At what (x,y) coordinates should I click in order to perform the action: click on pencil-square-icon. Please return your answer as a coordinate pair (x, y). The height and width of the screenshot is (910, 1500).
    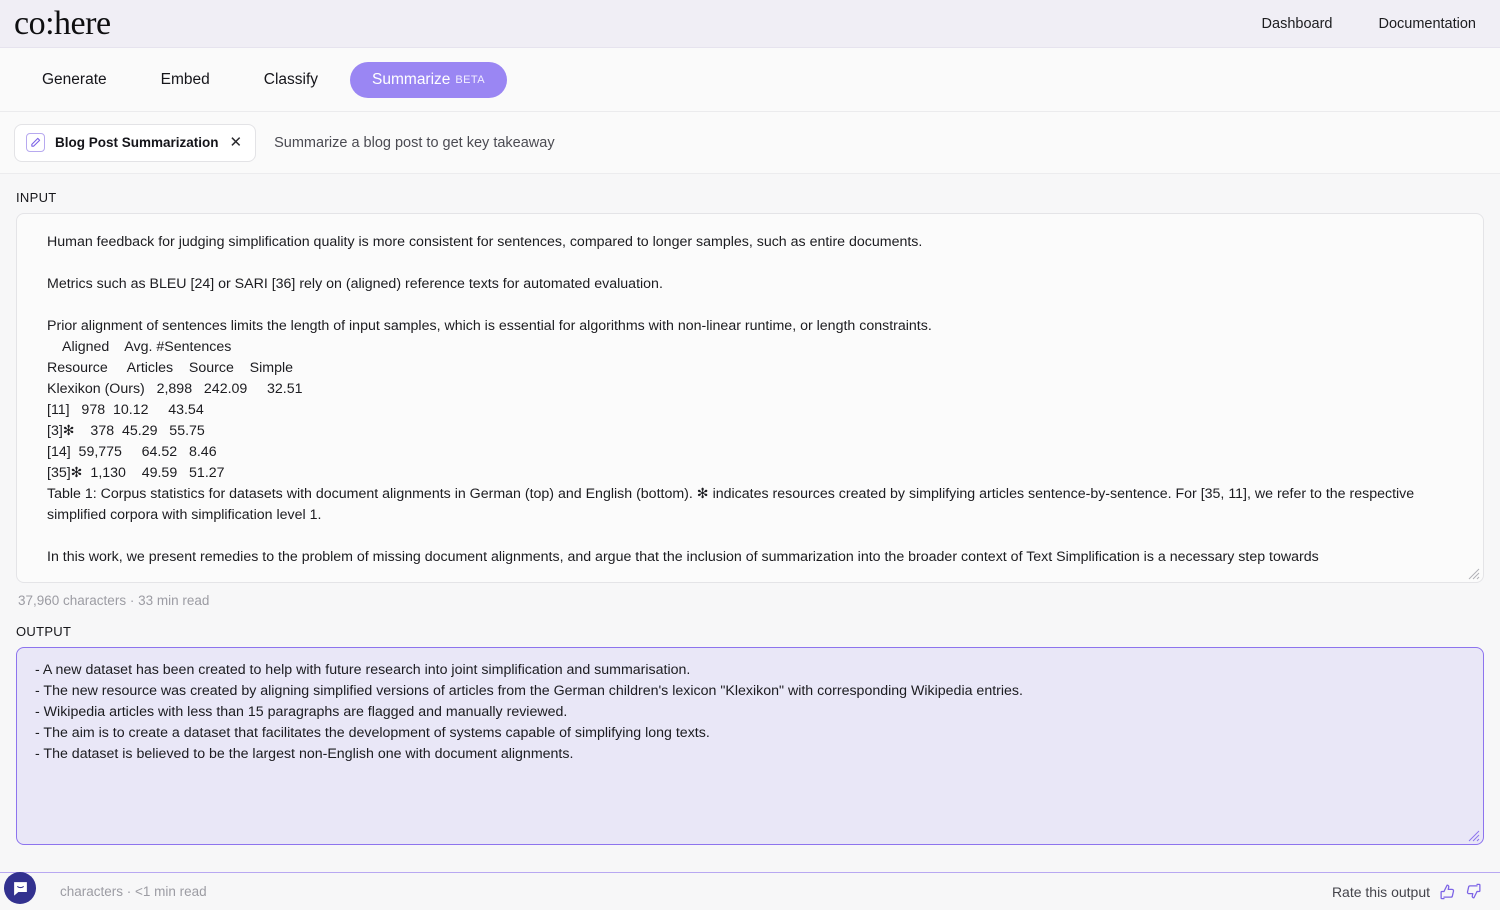
    Looking at the image, I should click on (35, 142).